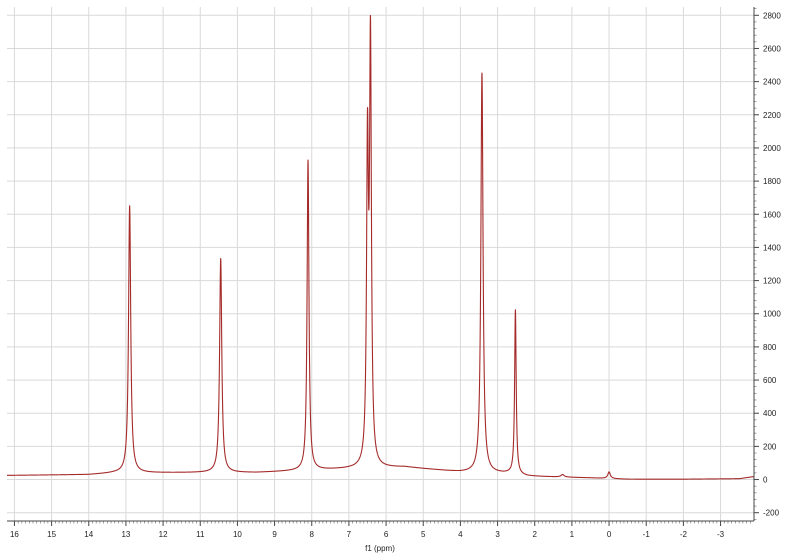 This screenshot has width=800, height=558. Describe the element at coordinates (772, 48) in the screenshot. I see `y-tick-label: 2600` at that location.